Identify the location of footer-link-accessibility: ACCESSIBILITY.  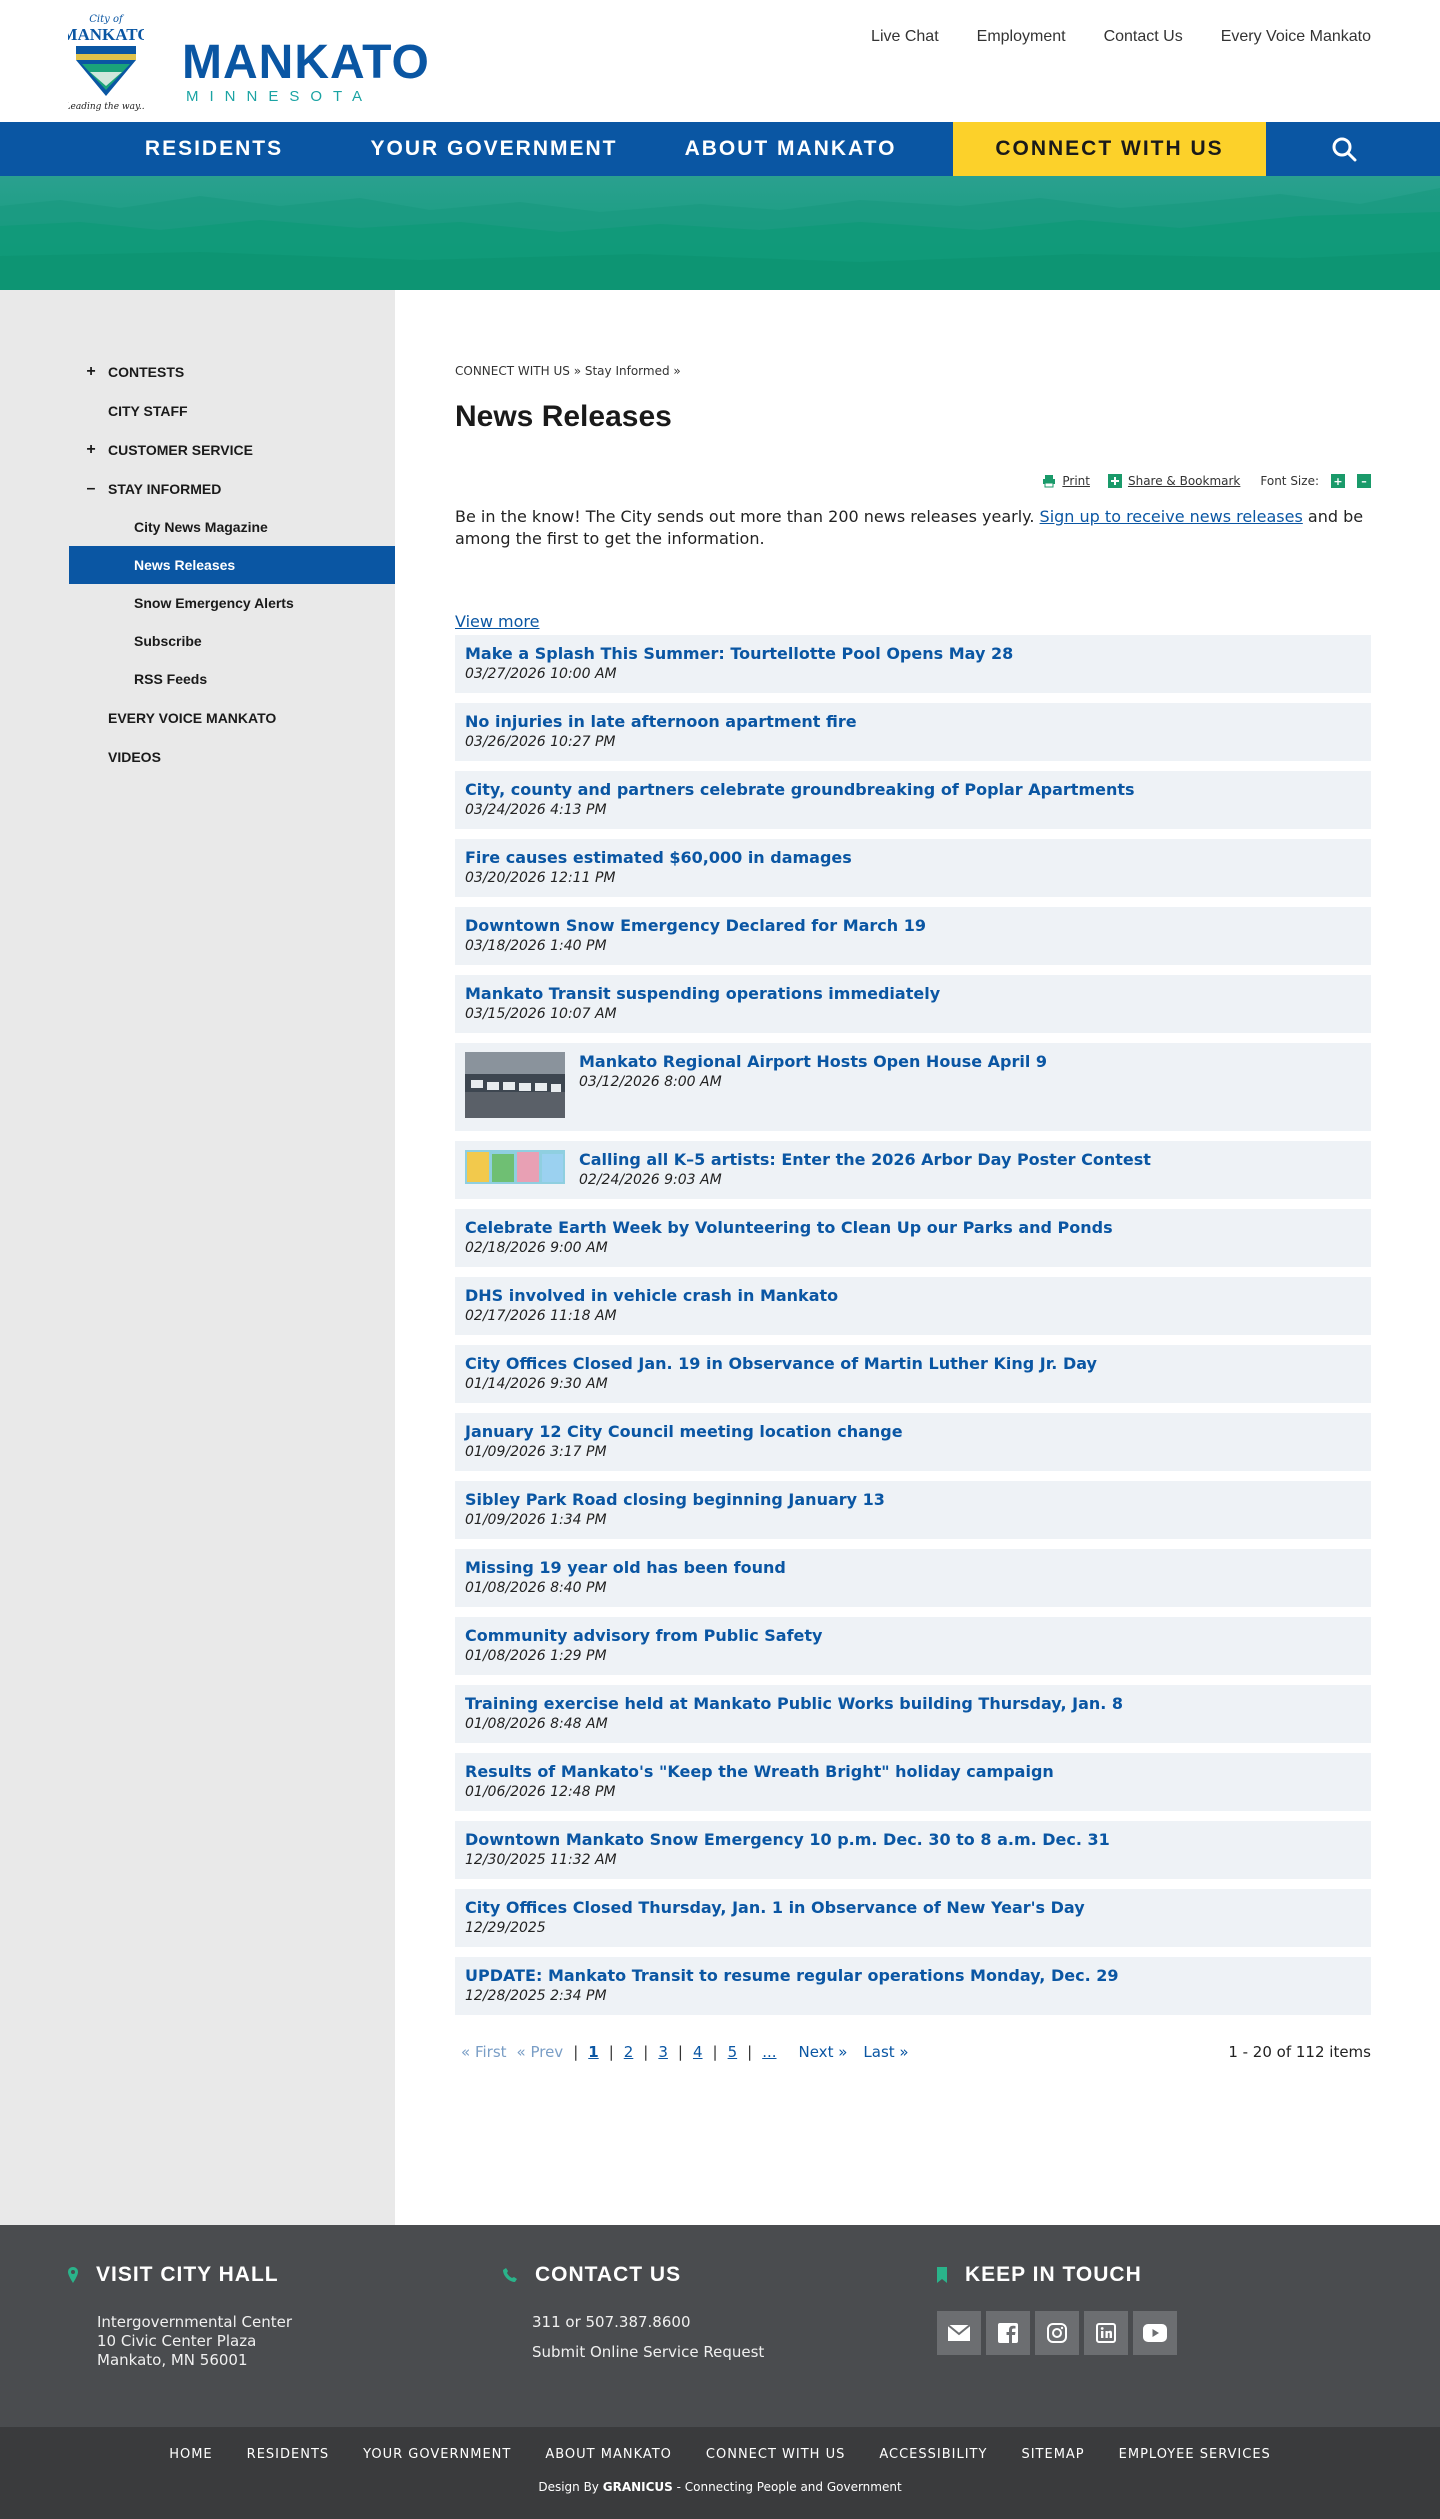
(933, 2454).